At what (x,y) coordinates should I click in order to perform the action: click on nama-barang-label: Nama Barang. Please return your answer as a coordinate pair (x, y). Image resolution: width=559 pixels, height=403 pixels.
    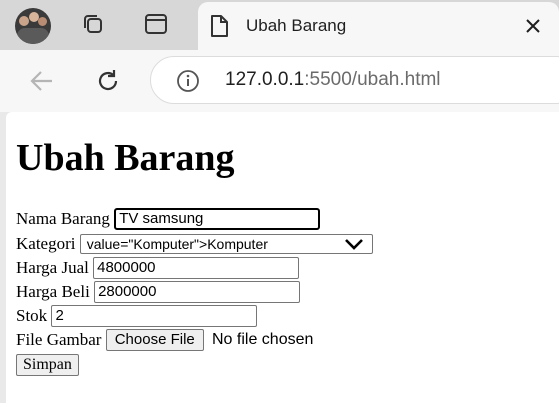
    Looking at the image, I should click on (63, 219).